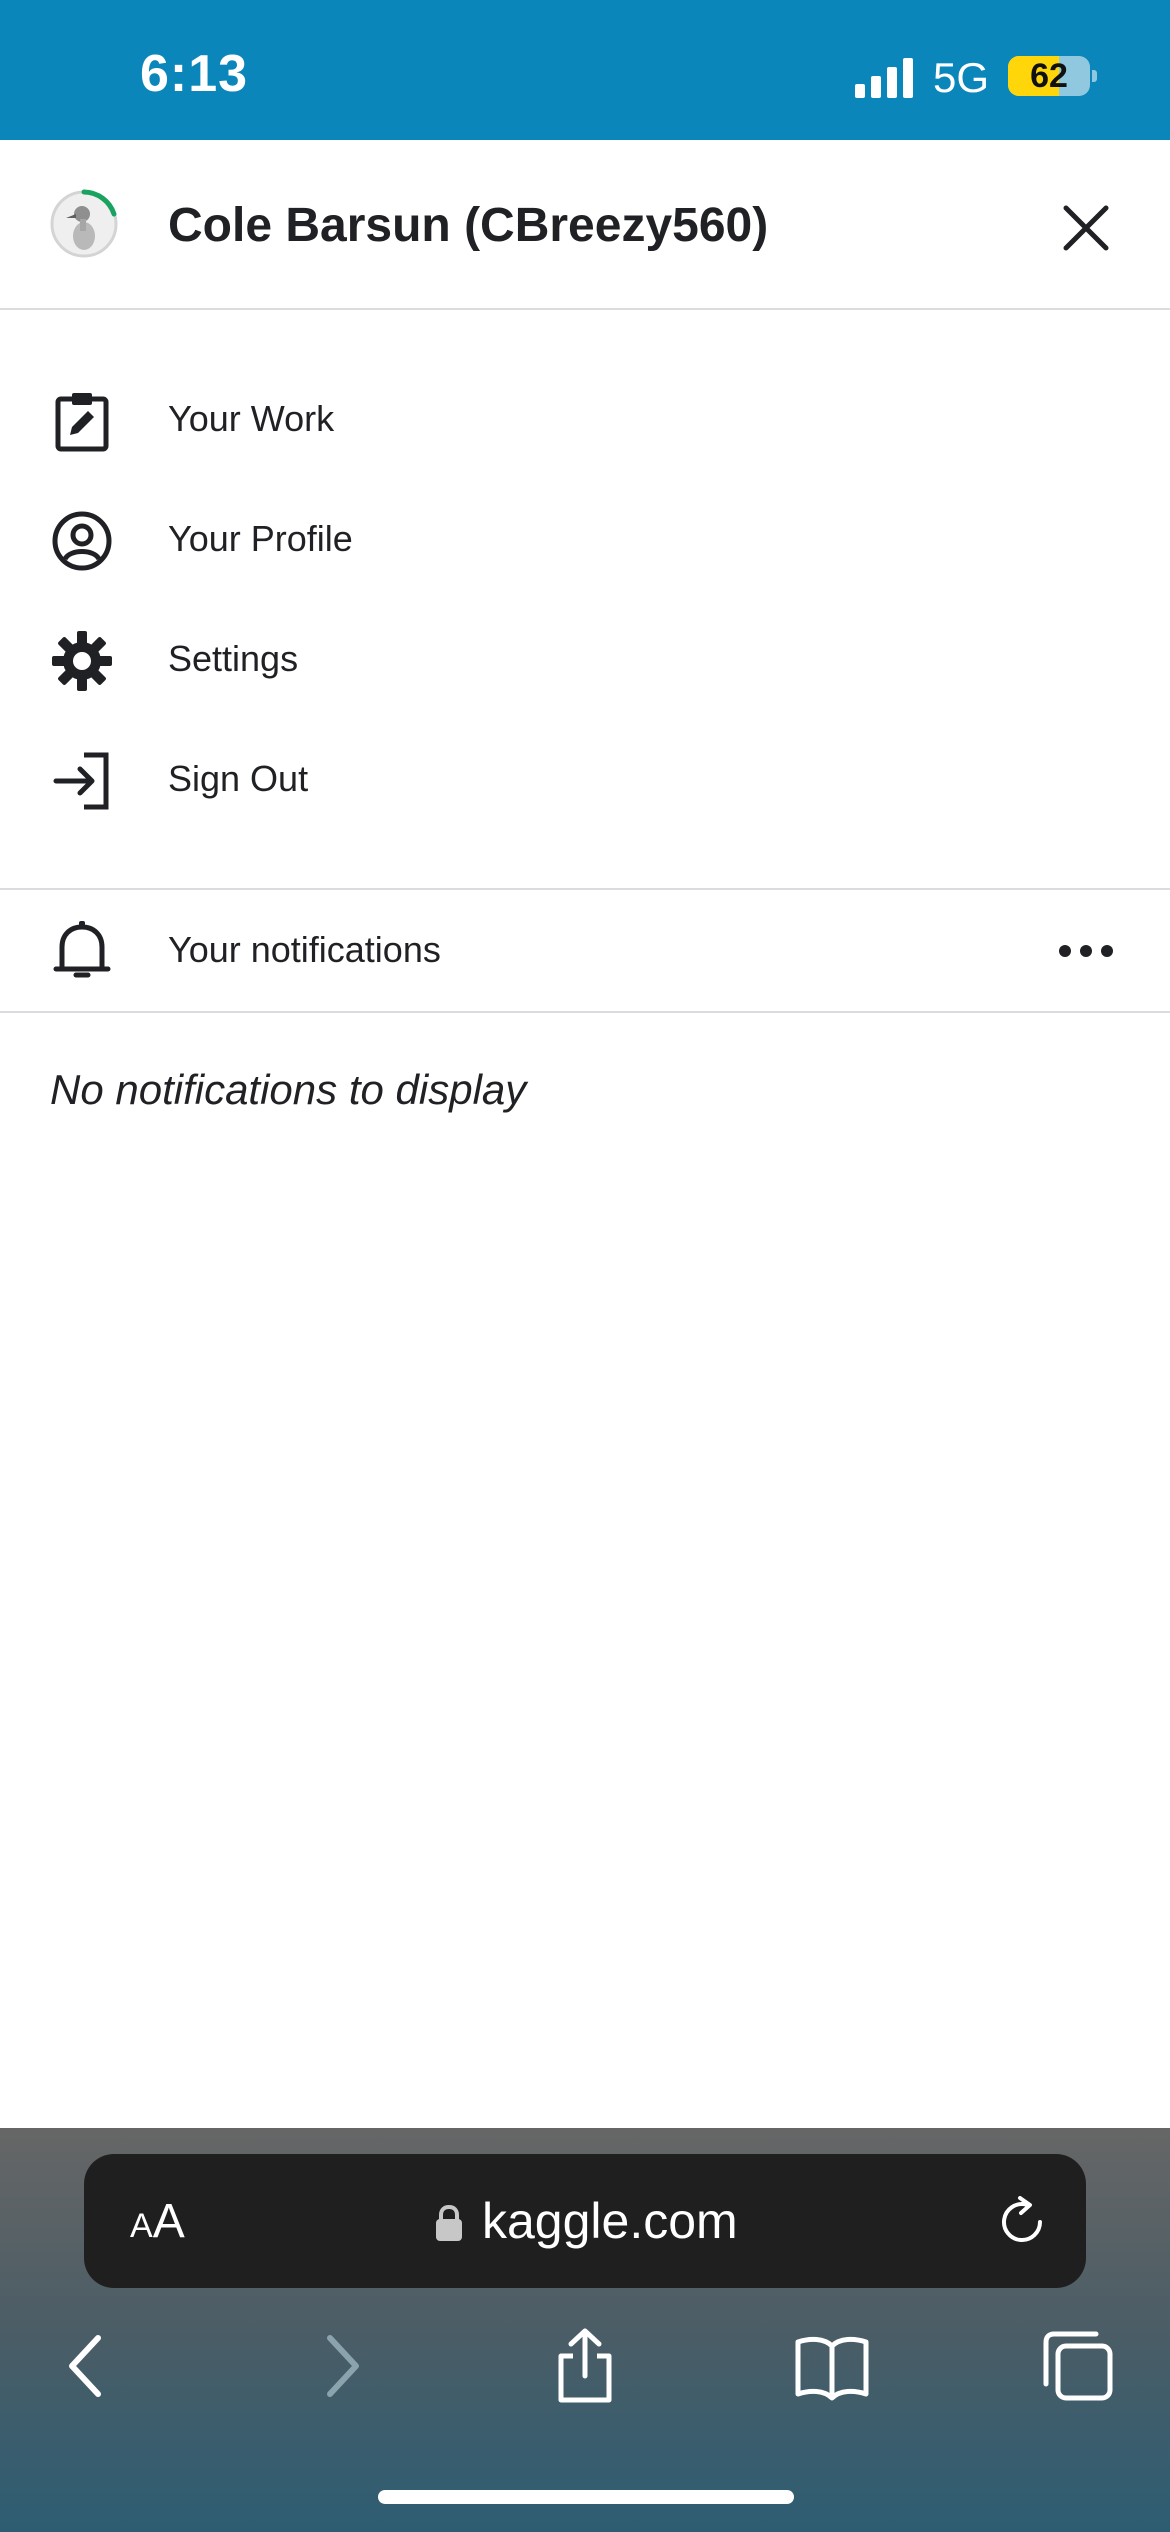 The width and height of the screenshot is (1170, 2532). I want to click on text-size-large-label: A, so click(168, 2221).